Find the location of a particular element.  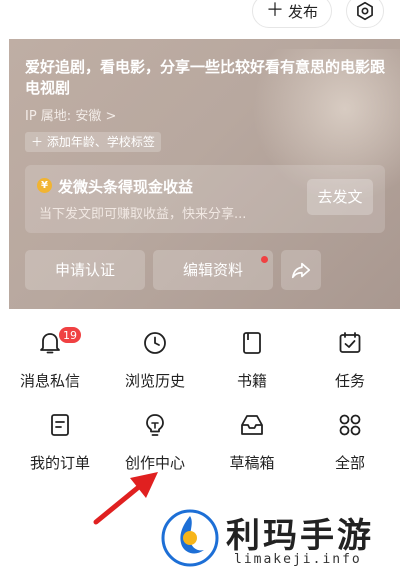

grid-item-label: 消息私信 is located at coordinates (49, 381).